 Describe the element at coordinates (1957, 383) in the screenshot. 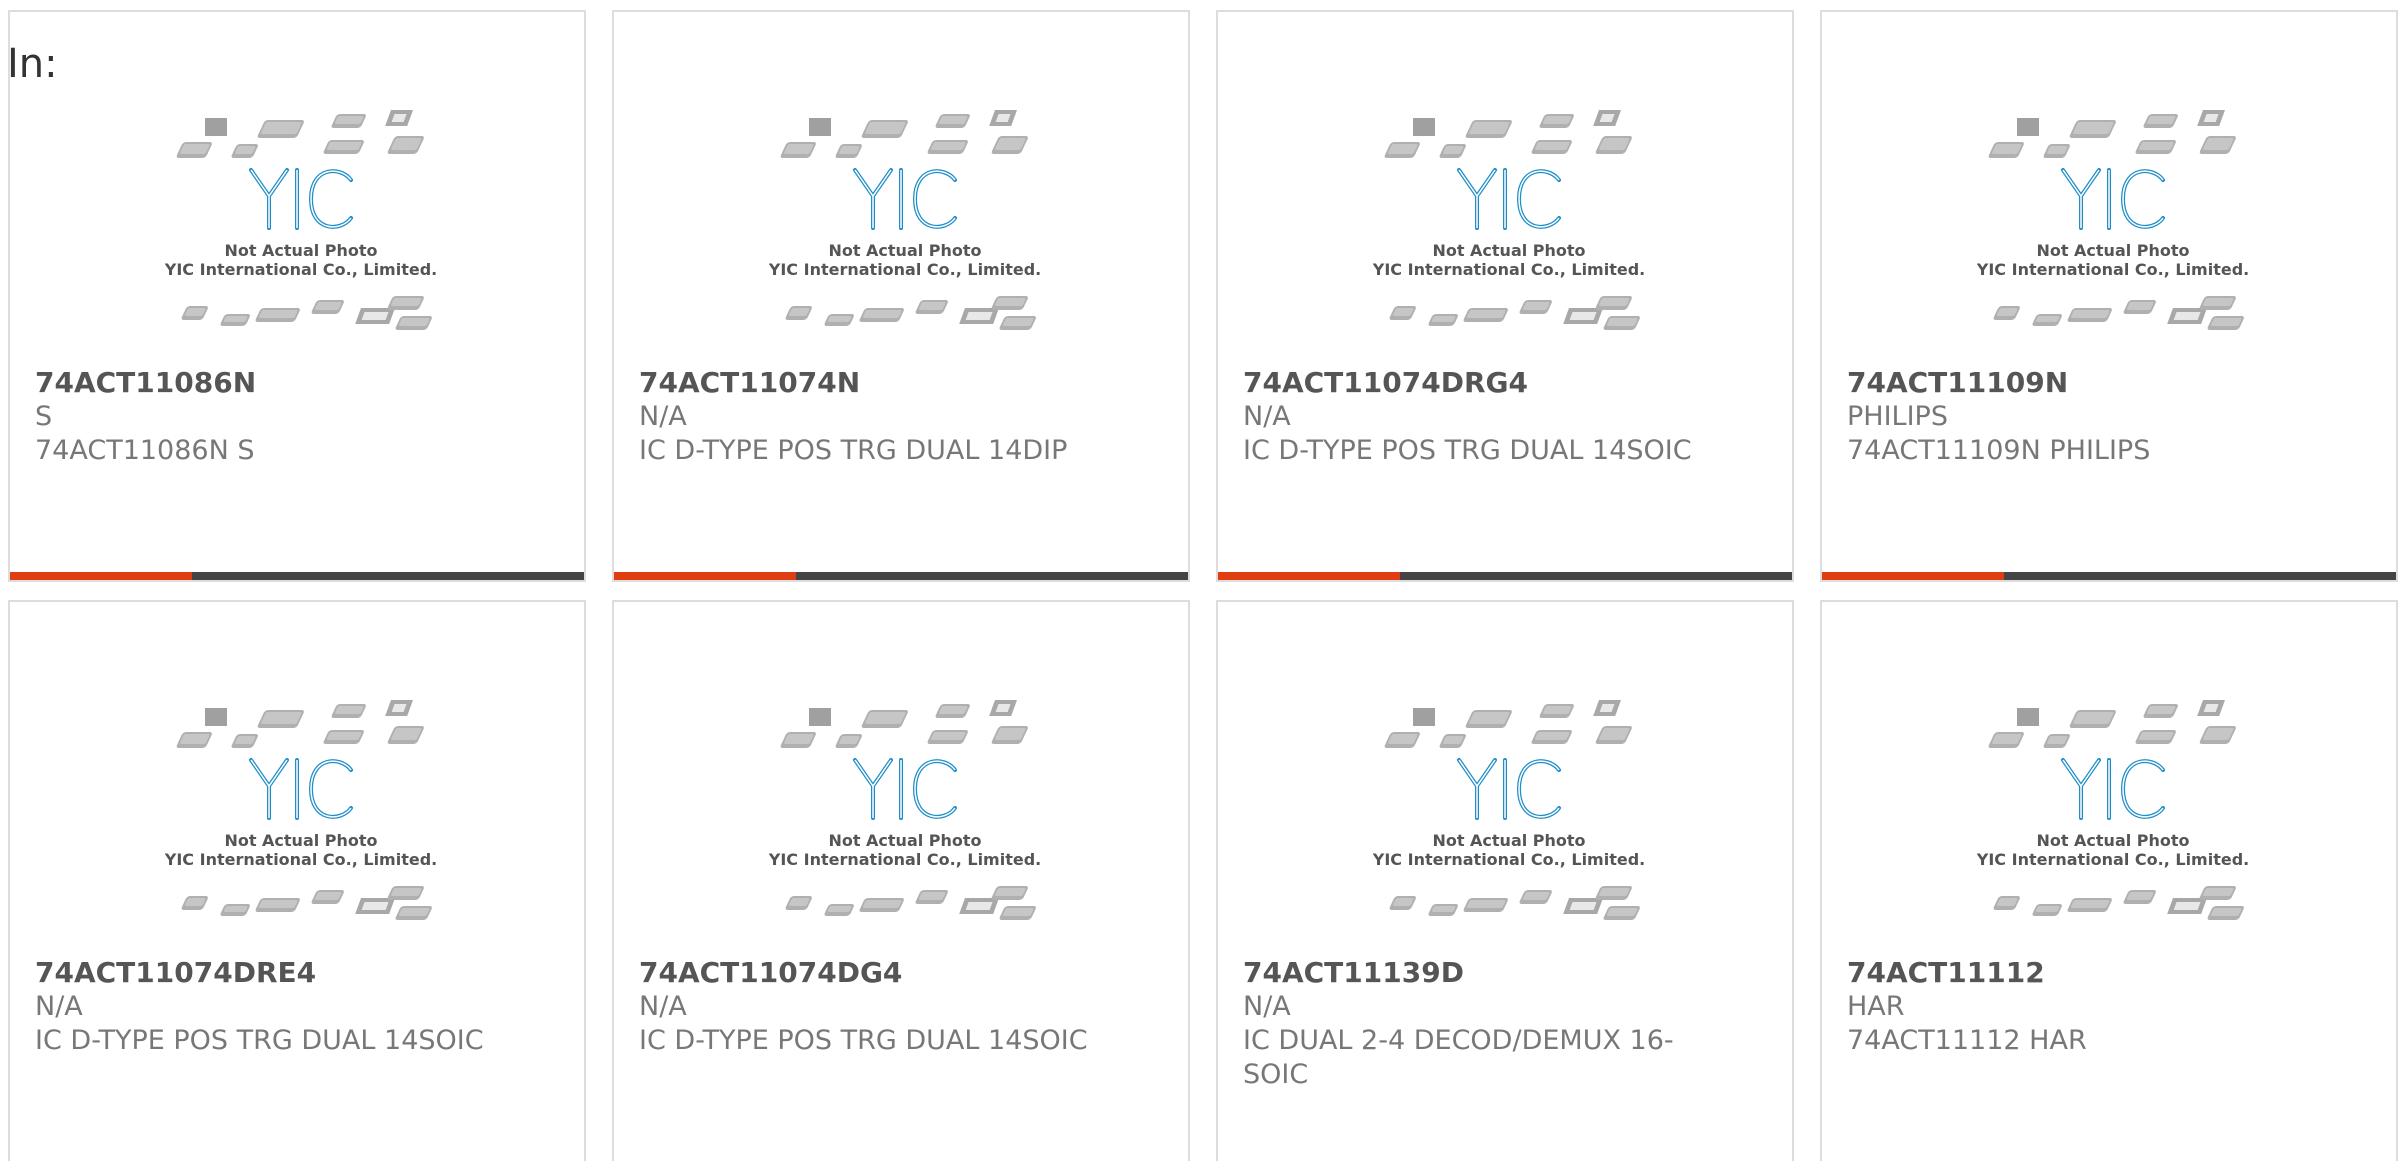

I see `product-part-number: 74ACT11109N` at that location.